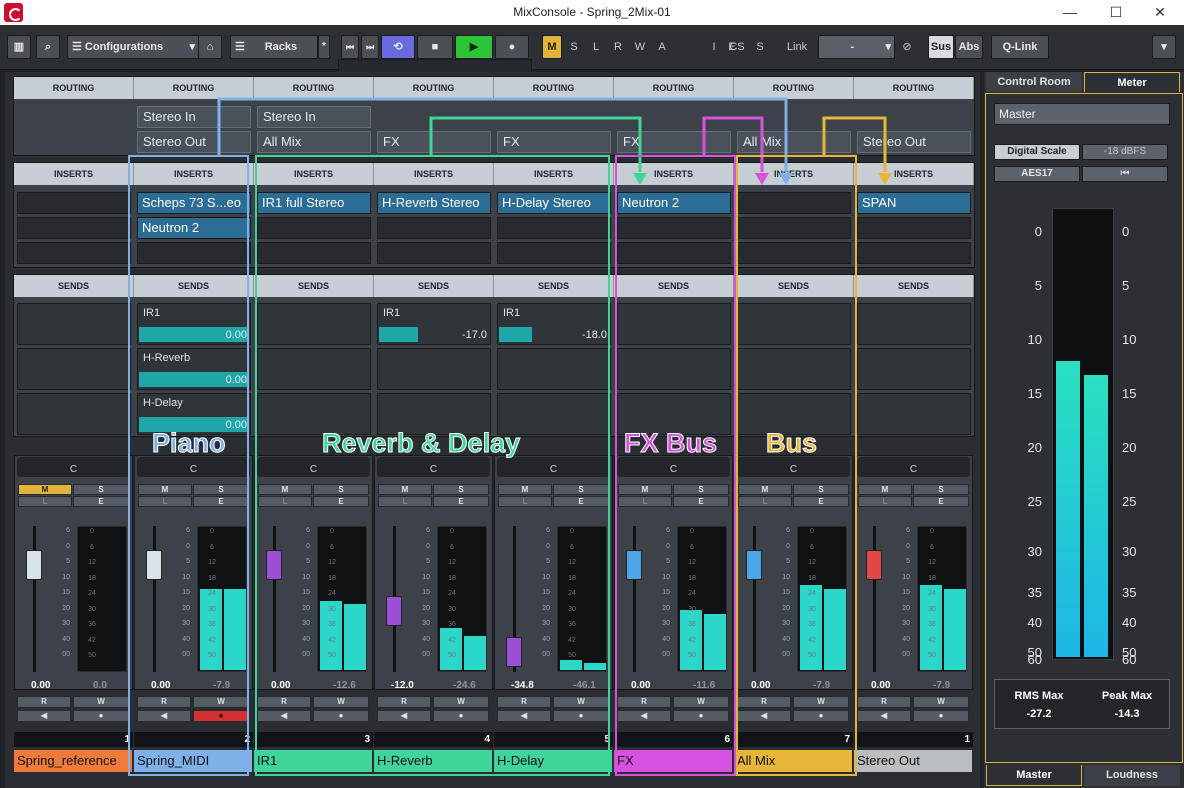 Image resolution: width=1184 pixels, height=788 pixels. What do you see at coordinates (1070, 12) in the screenshot?
I see `minimize-button: —` at bounding box center [1070, 12].